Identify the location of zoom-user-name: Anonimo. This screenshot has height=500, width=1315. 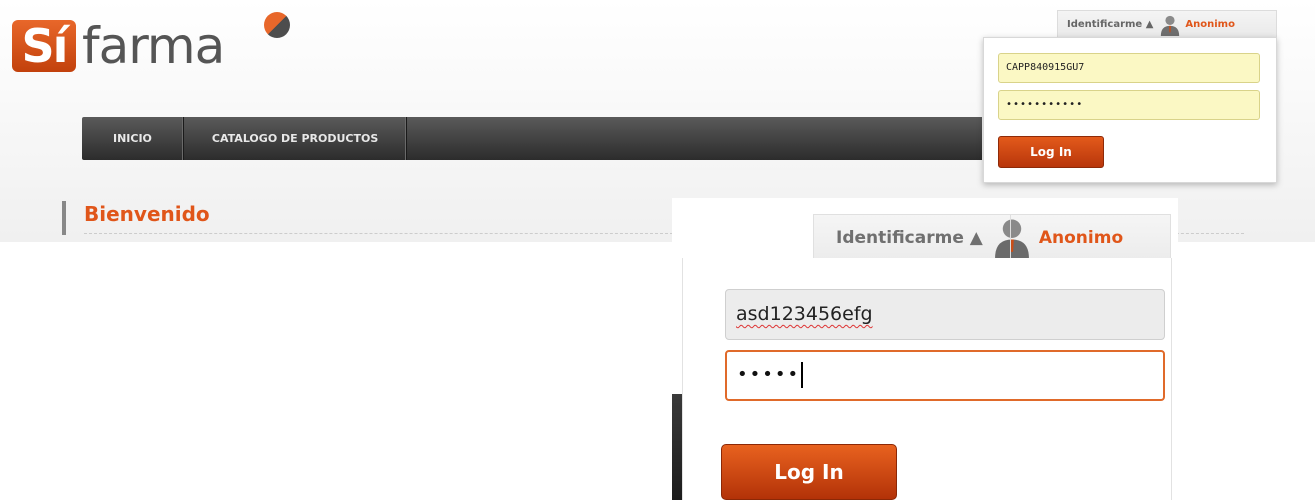
(1081, 238).